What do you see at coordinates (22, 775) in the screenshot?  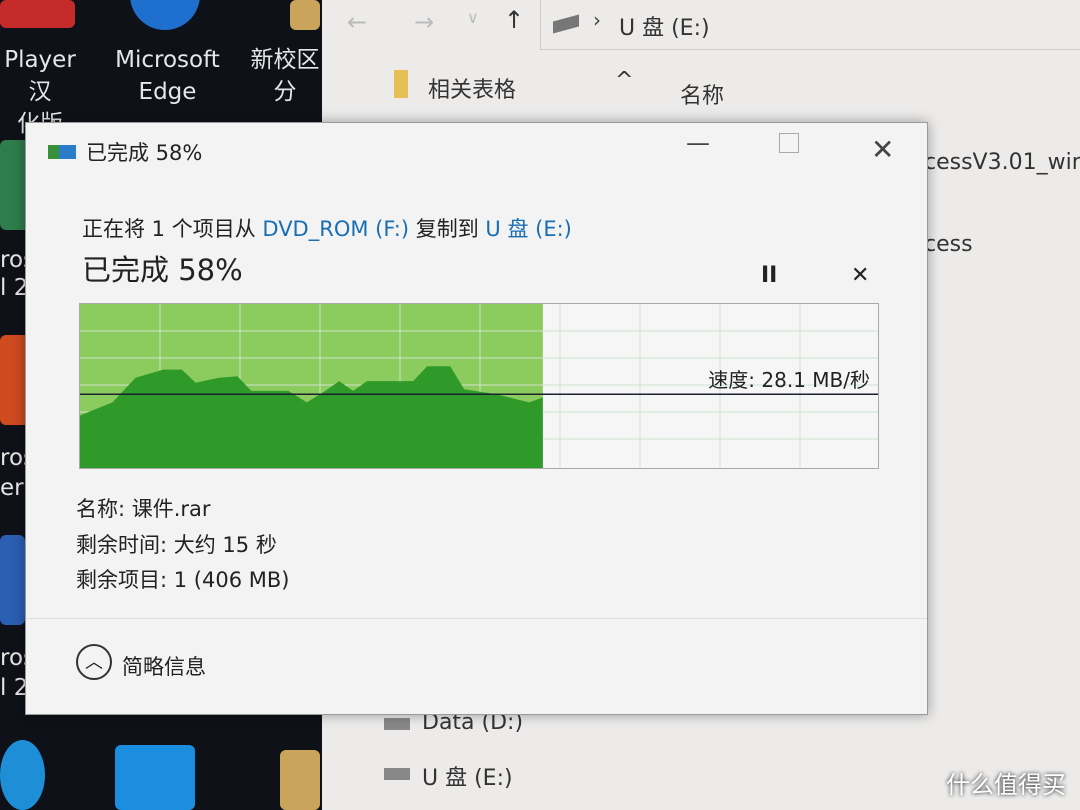 I see `ie-icon` at bounding box center [22, 775].